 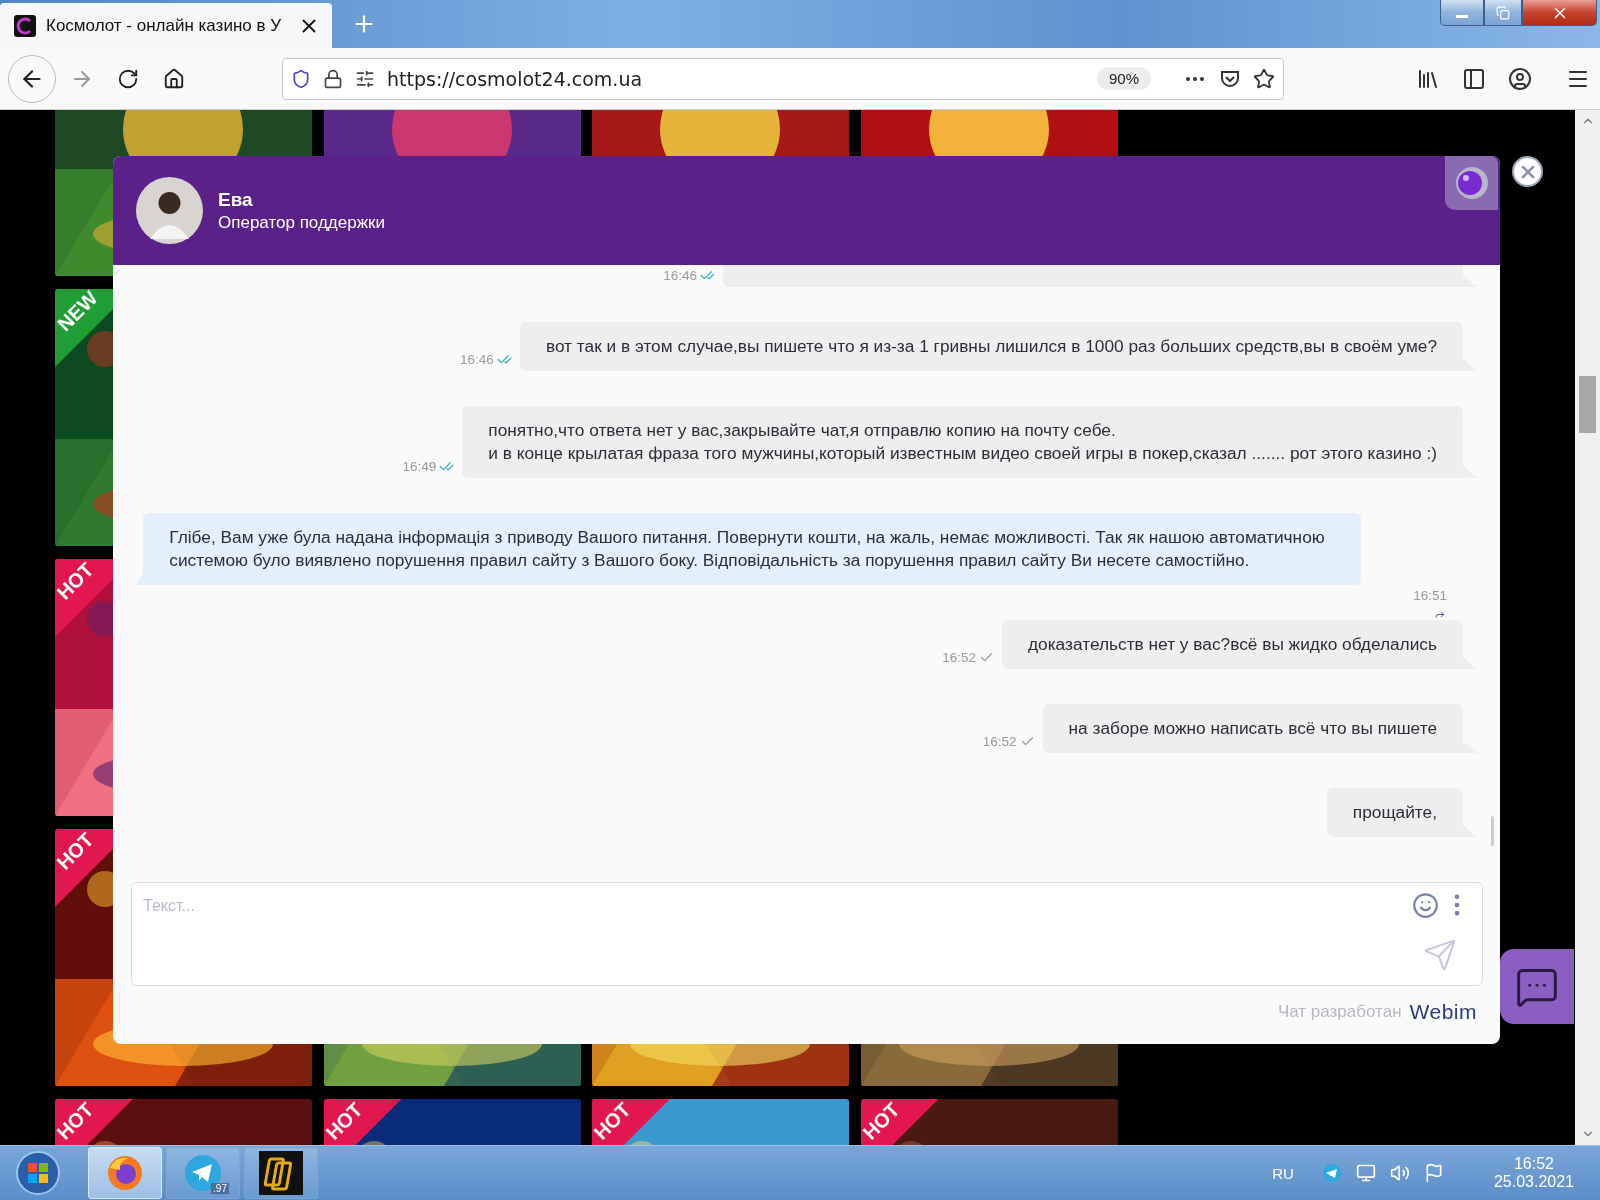 What do you see at coordinates (783, 78) in the screenshot?
I see `address-bar: https://cosmolot24.com.ua 90%` at bounding box center [783, 78].